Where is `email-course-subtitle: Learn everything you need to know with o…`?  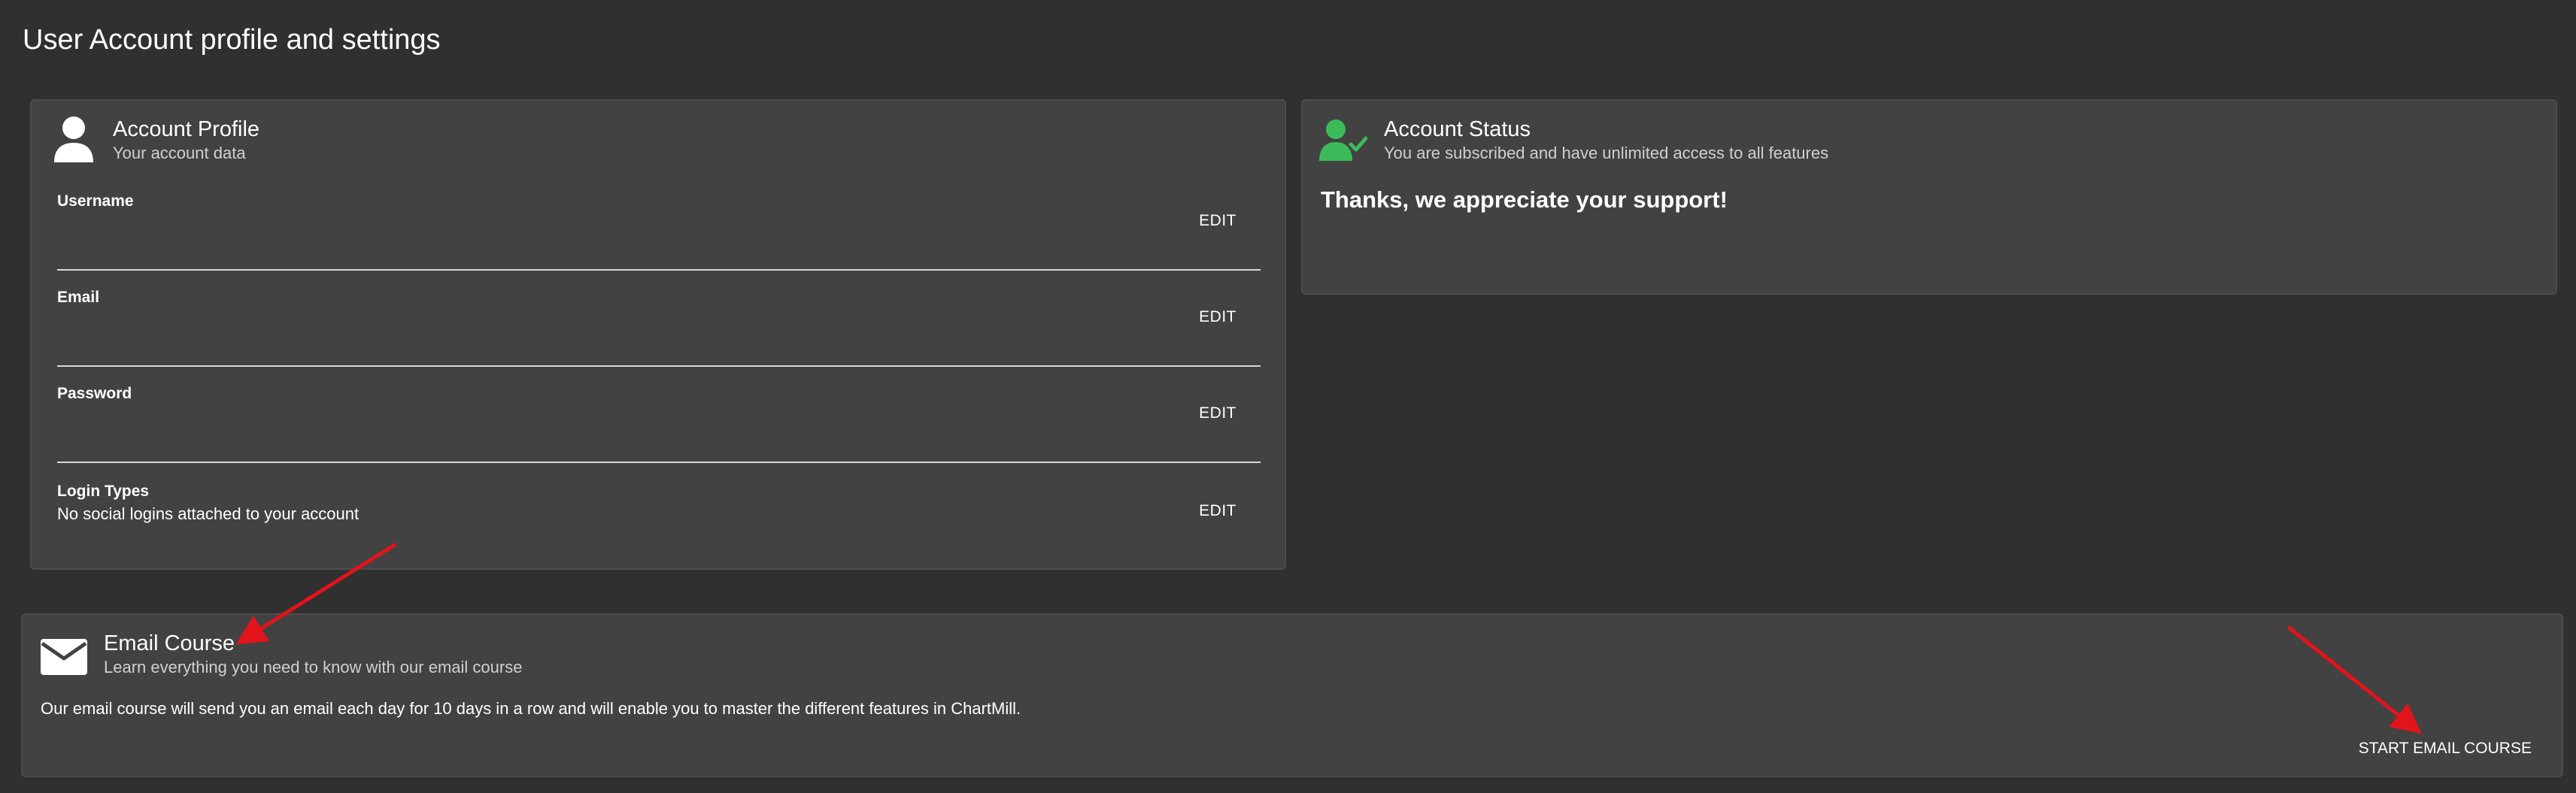 email-course-subtitle: Learn everything you need to know with o… is located at coordinates (313, 667).